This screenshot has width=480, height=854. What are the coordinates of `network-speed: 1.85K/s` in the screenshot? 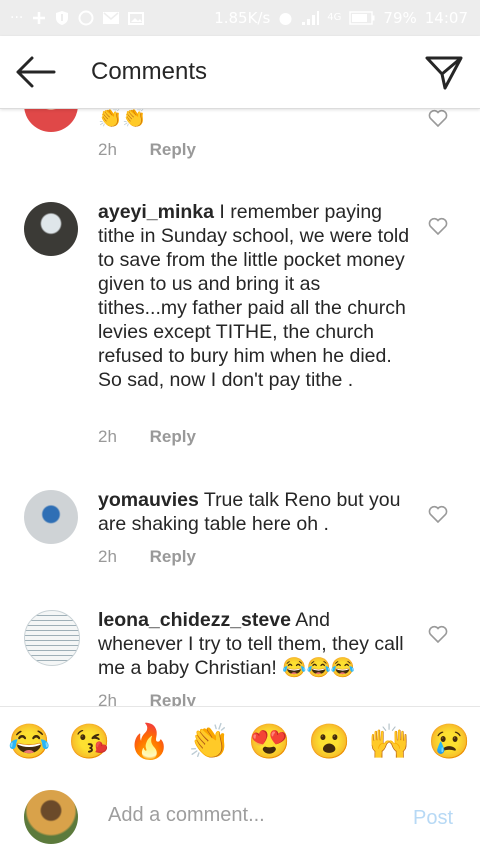 It's located at (242, 18).